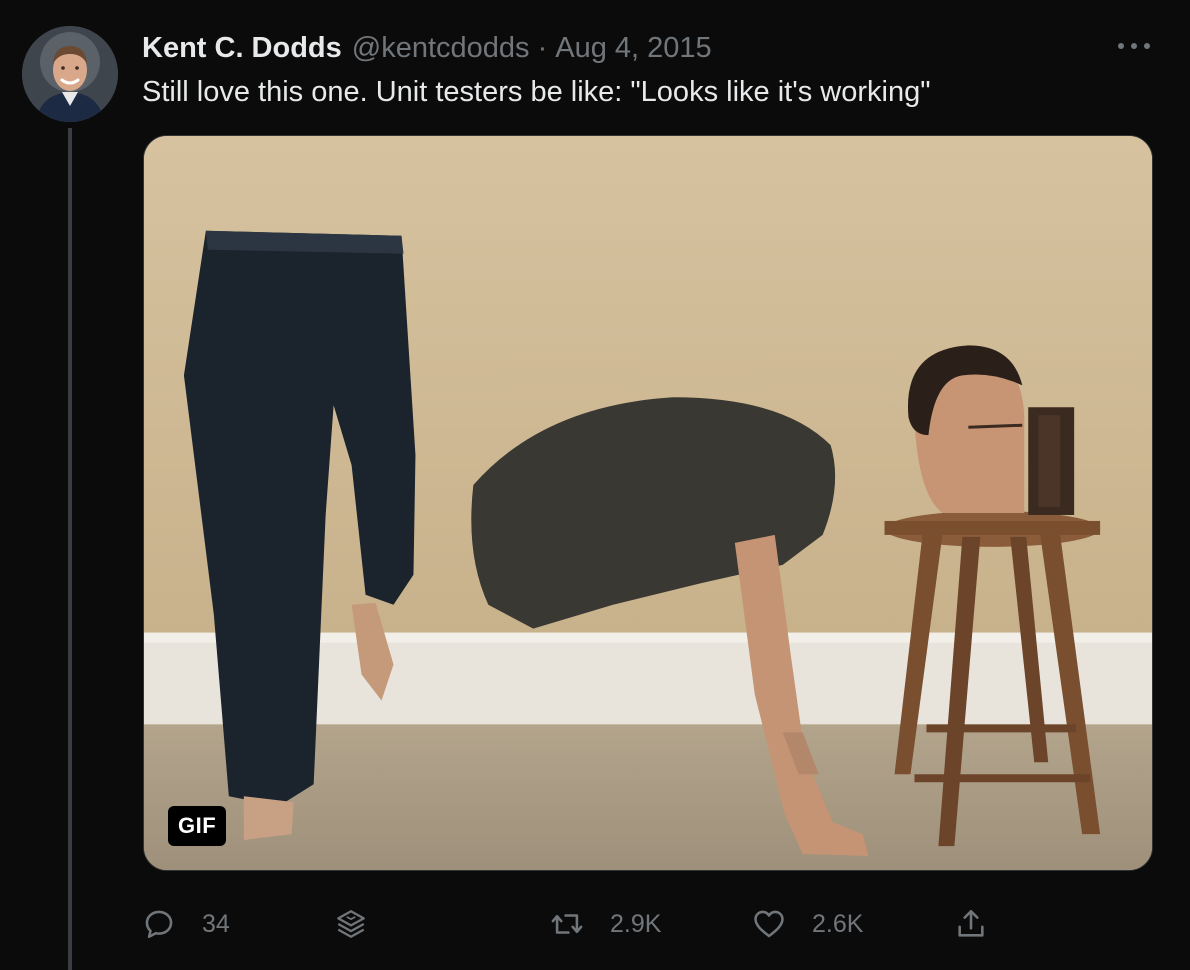 This screenshot has width=1190, height=970. I want to click on more-icon, so click(1134, 46).